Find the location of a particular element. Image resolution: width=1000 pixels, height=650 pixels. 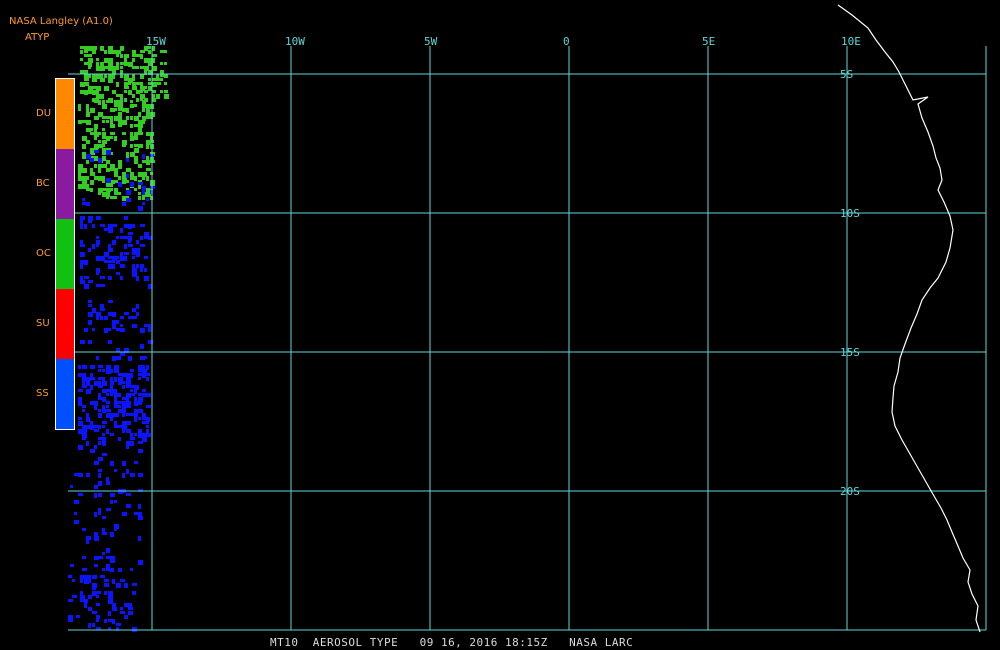

longitude-label-0: 15W is located at coordinates (156, 41).